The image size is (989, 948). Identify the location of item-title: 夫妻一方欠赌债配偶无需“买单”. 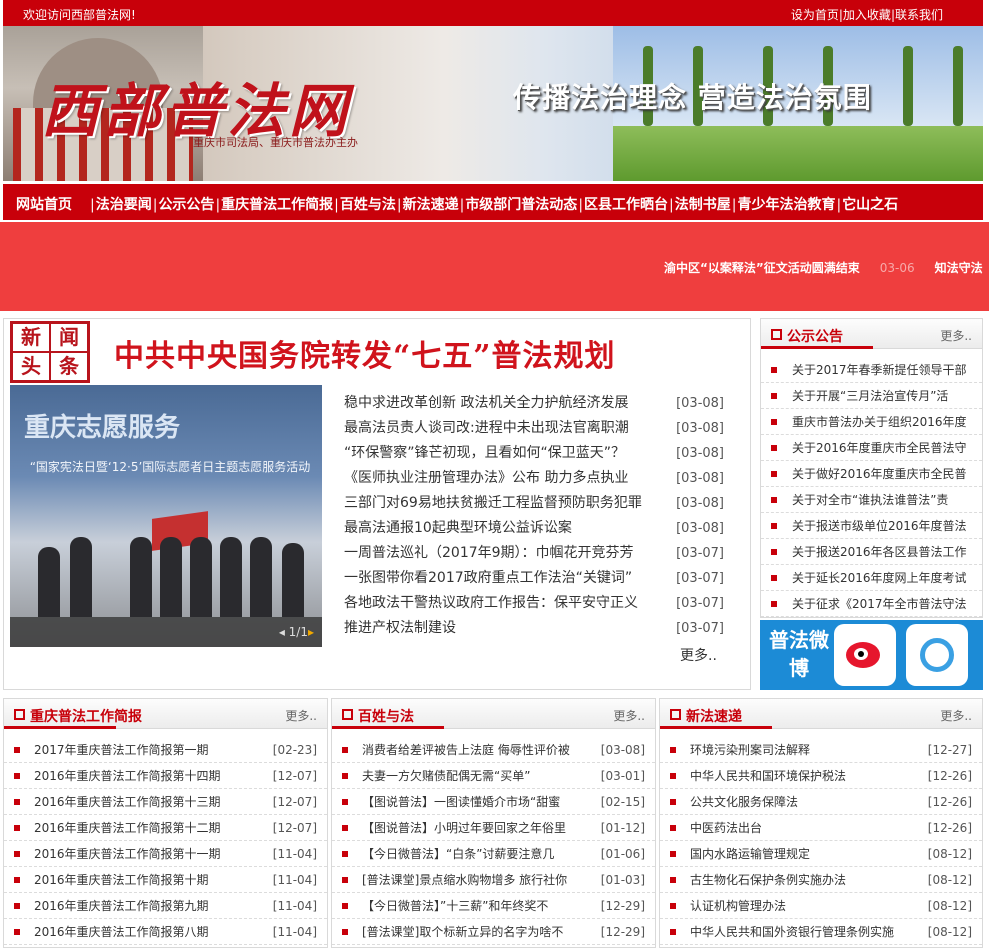
(446, 775).